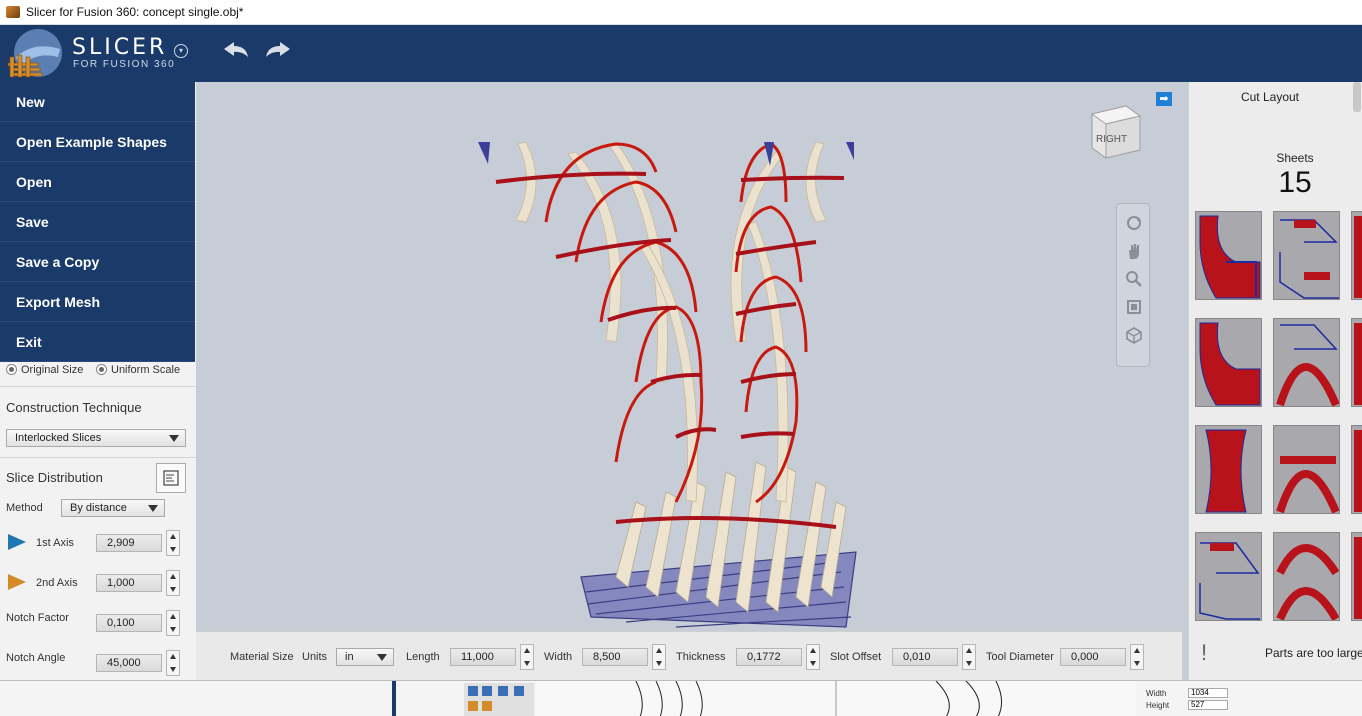 The width and height of the screenshot is (1362, 716). Describe the element at coordinates (173, 663) in the screenshot. I see `notch-angle-stepper` at that location.